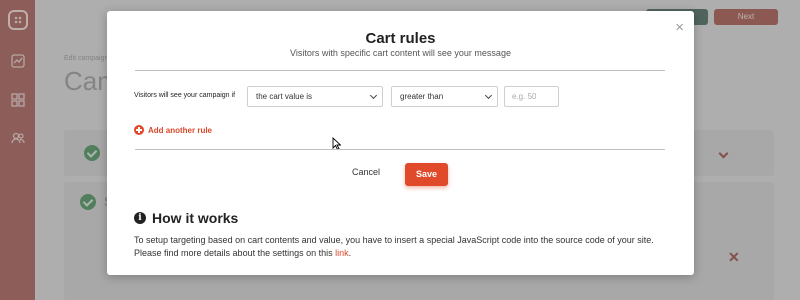  Describe the element at coordinates (337, 145) in the screenshot. I see `mouse-cursor-icon` at that location.